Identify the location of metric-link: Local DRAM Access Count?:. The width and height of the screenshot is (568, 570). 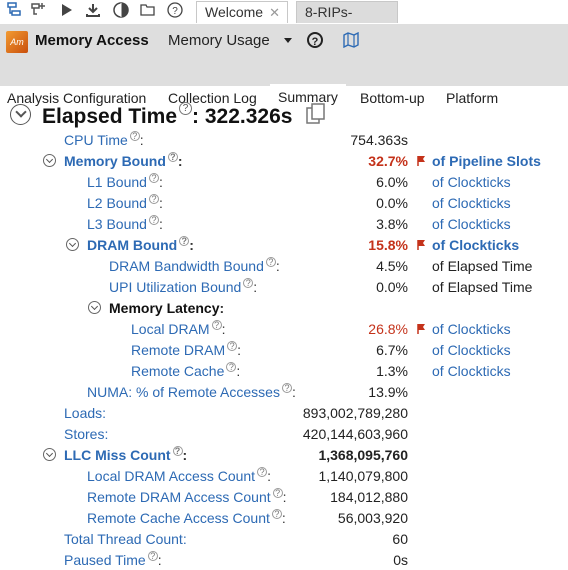
(179, 476).